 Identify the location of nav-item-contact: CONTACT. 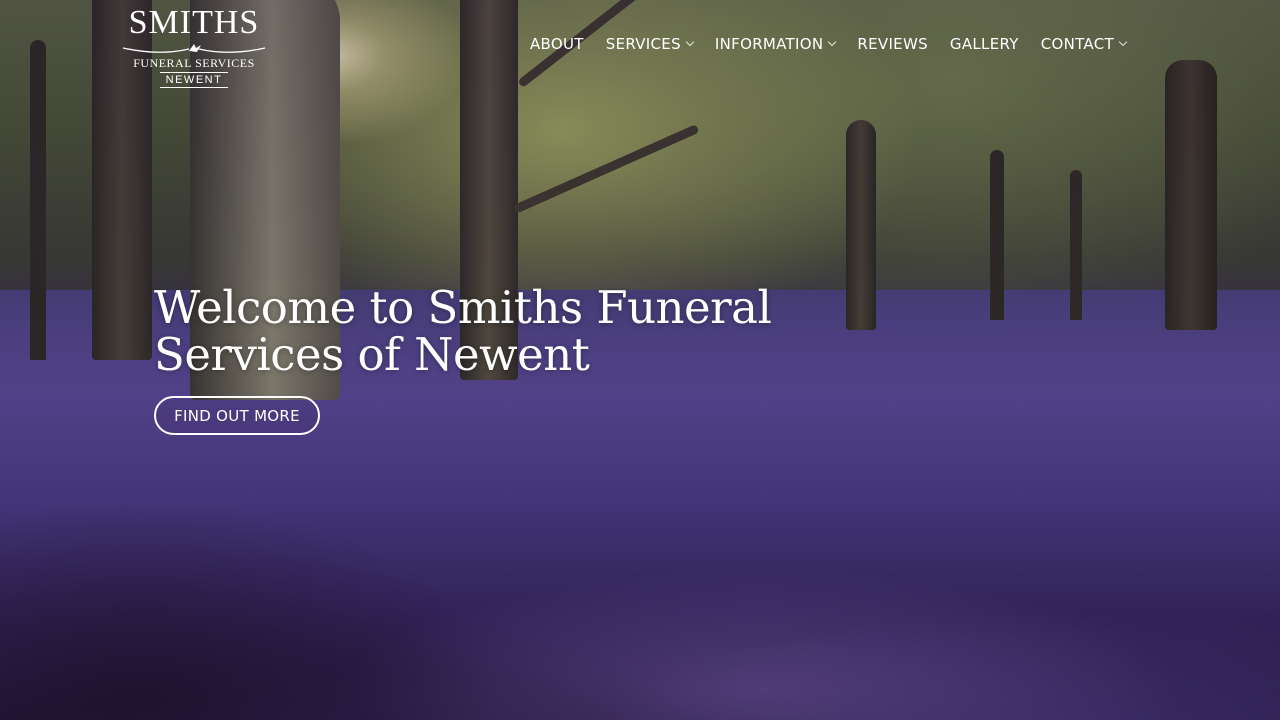
(1084, 44).